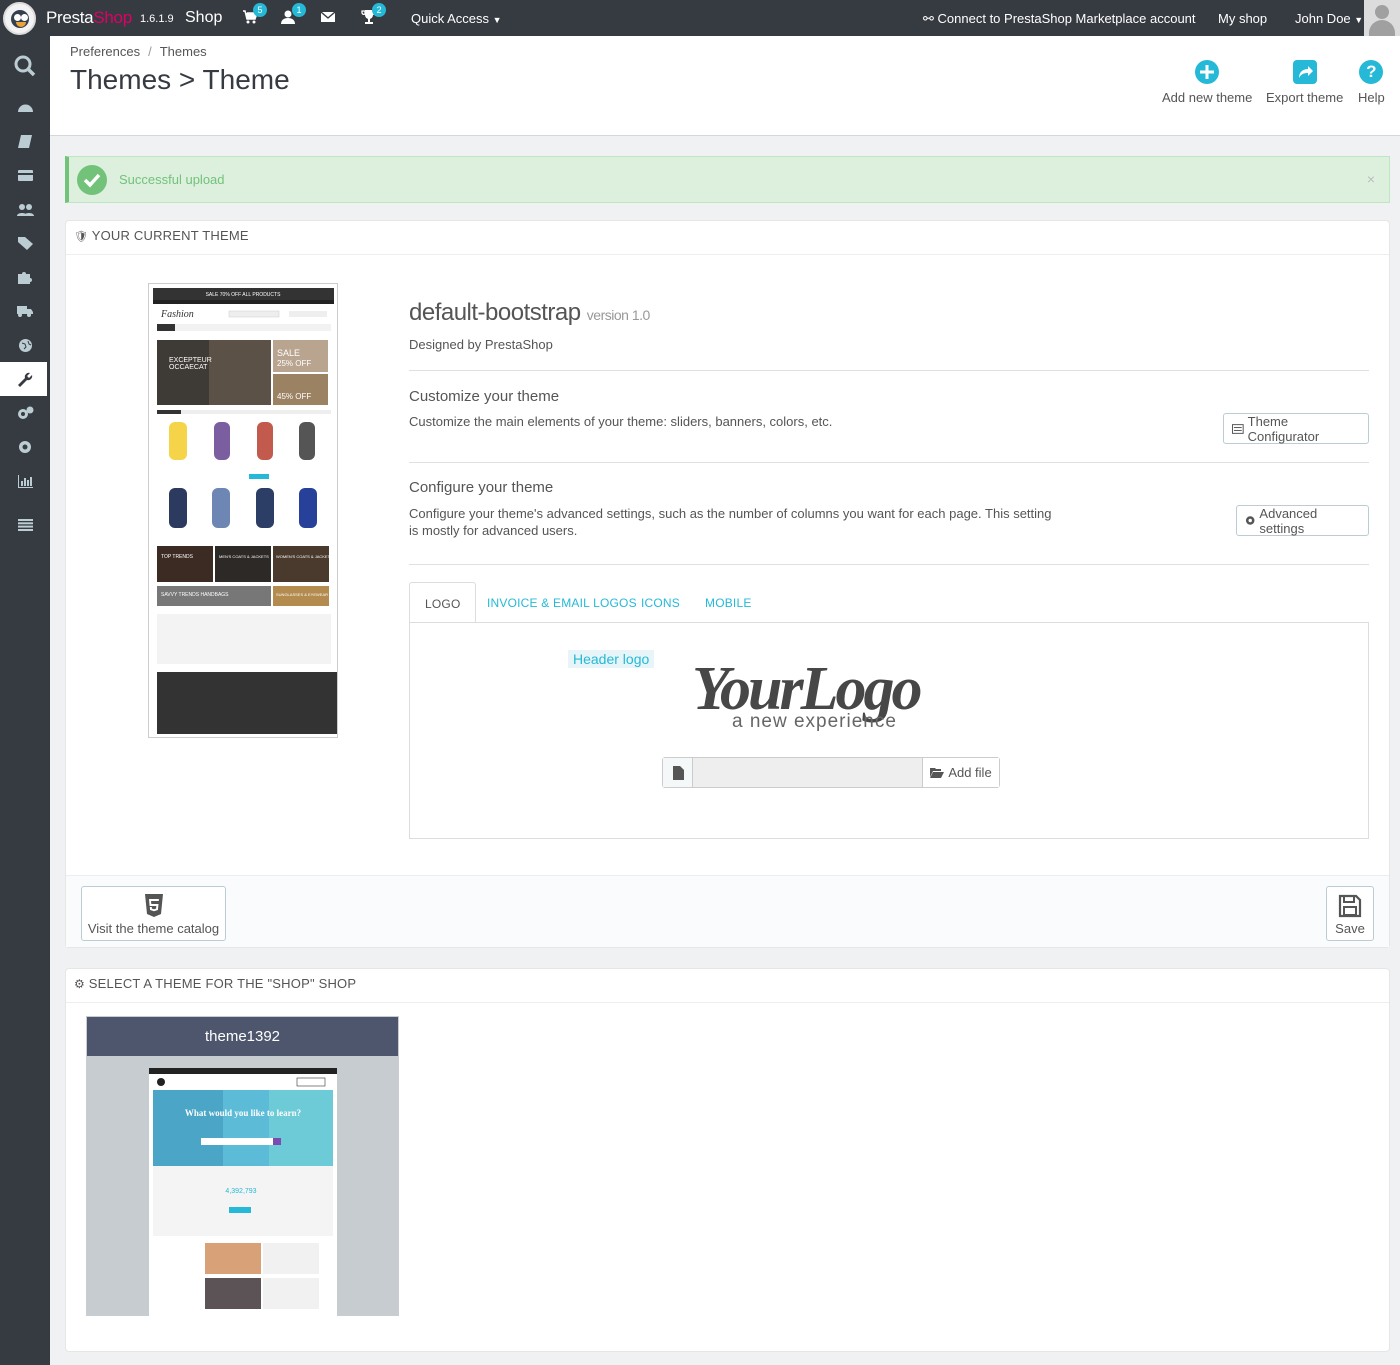 This screenshot has width=1400, height=1365. I want to click on unlink-icon: ⚯, so click(928, 18).